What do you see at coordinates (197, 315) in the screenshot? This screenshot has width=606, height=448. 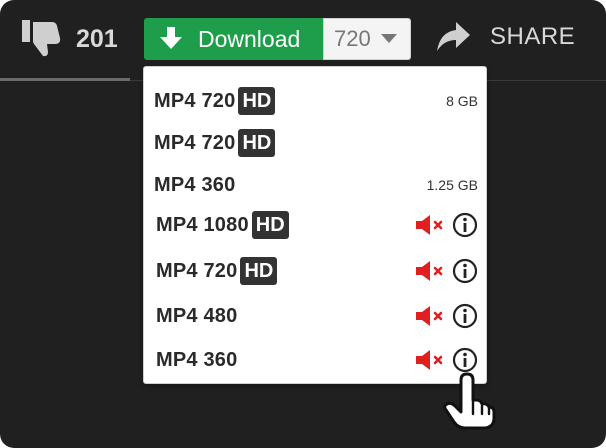 I see `format-label: MP4 480` at bounding box center [197, 315].